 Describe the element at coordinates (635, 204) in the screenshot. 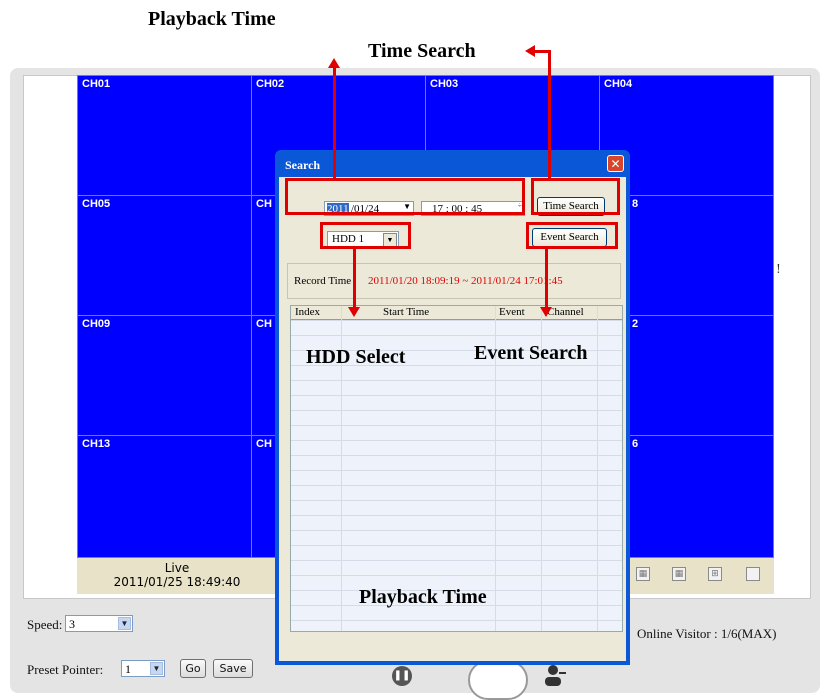

I see `channel-label: 8` at that location.